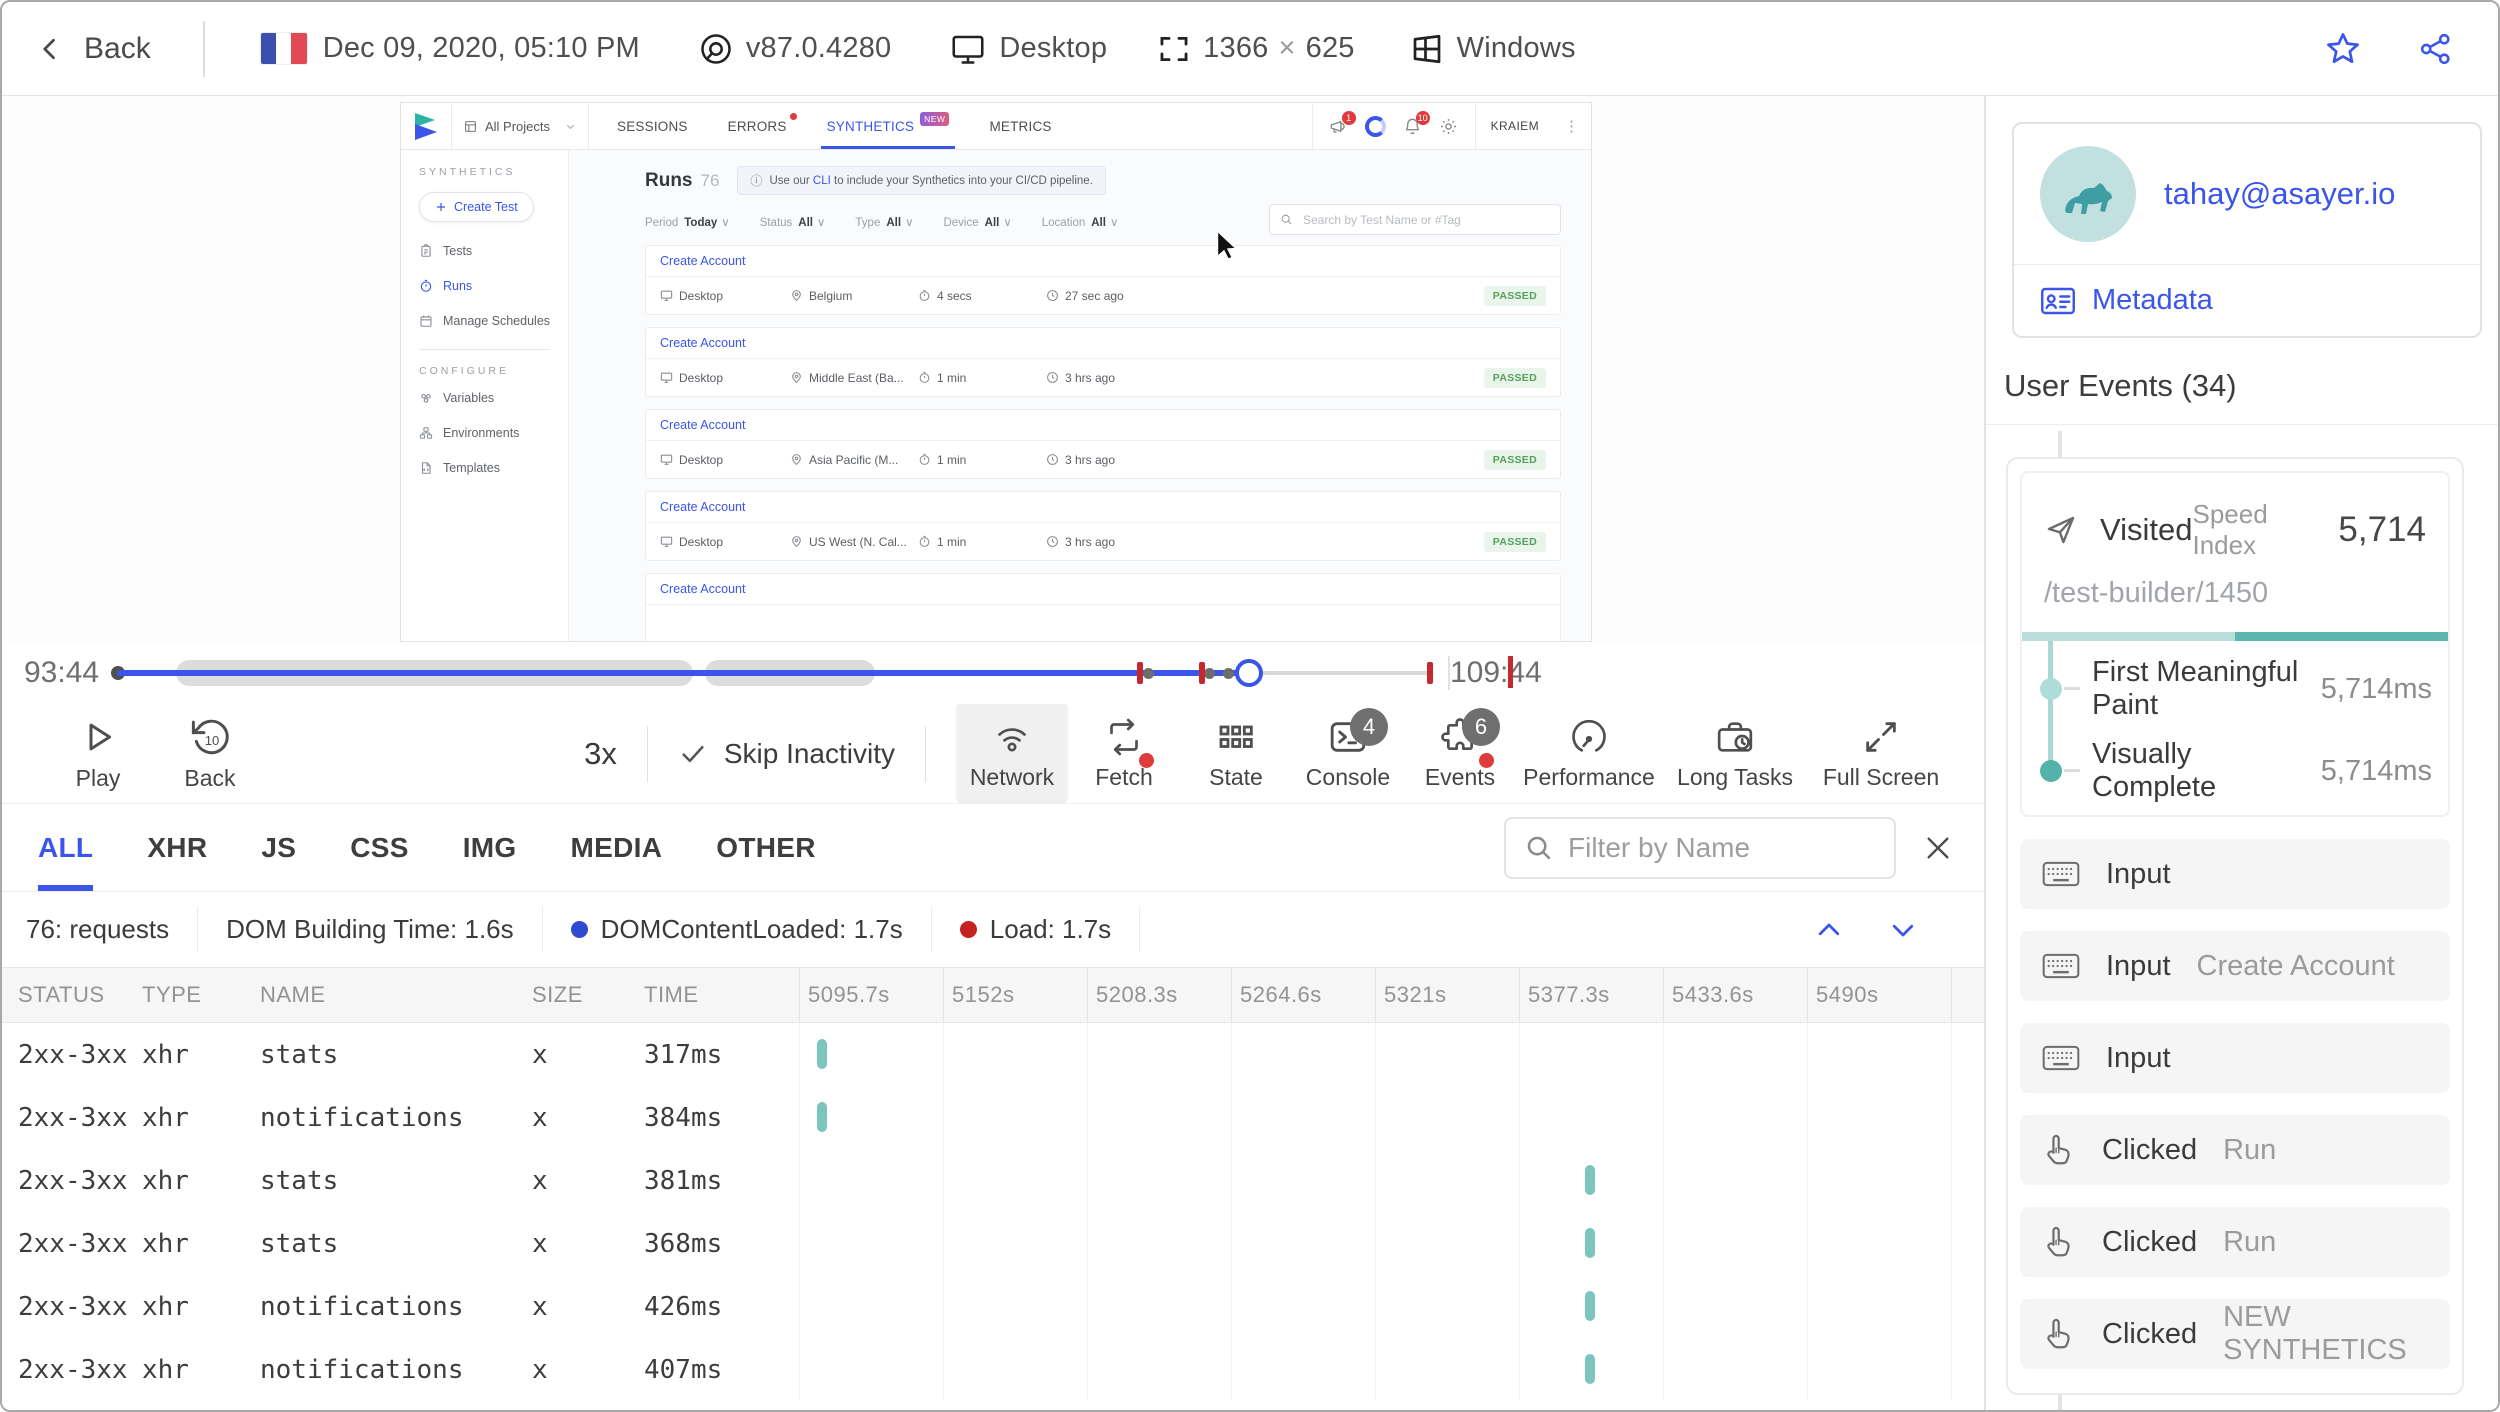  Describe the element at coordinates (993, 1306) in the screenshot. I see `network-request-row: 2xx-3xx xhr notifications x 426ms` at that location.